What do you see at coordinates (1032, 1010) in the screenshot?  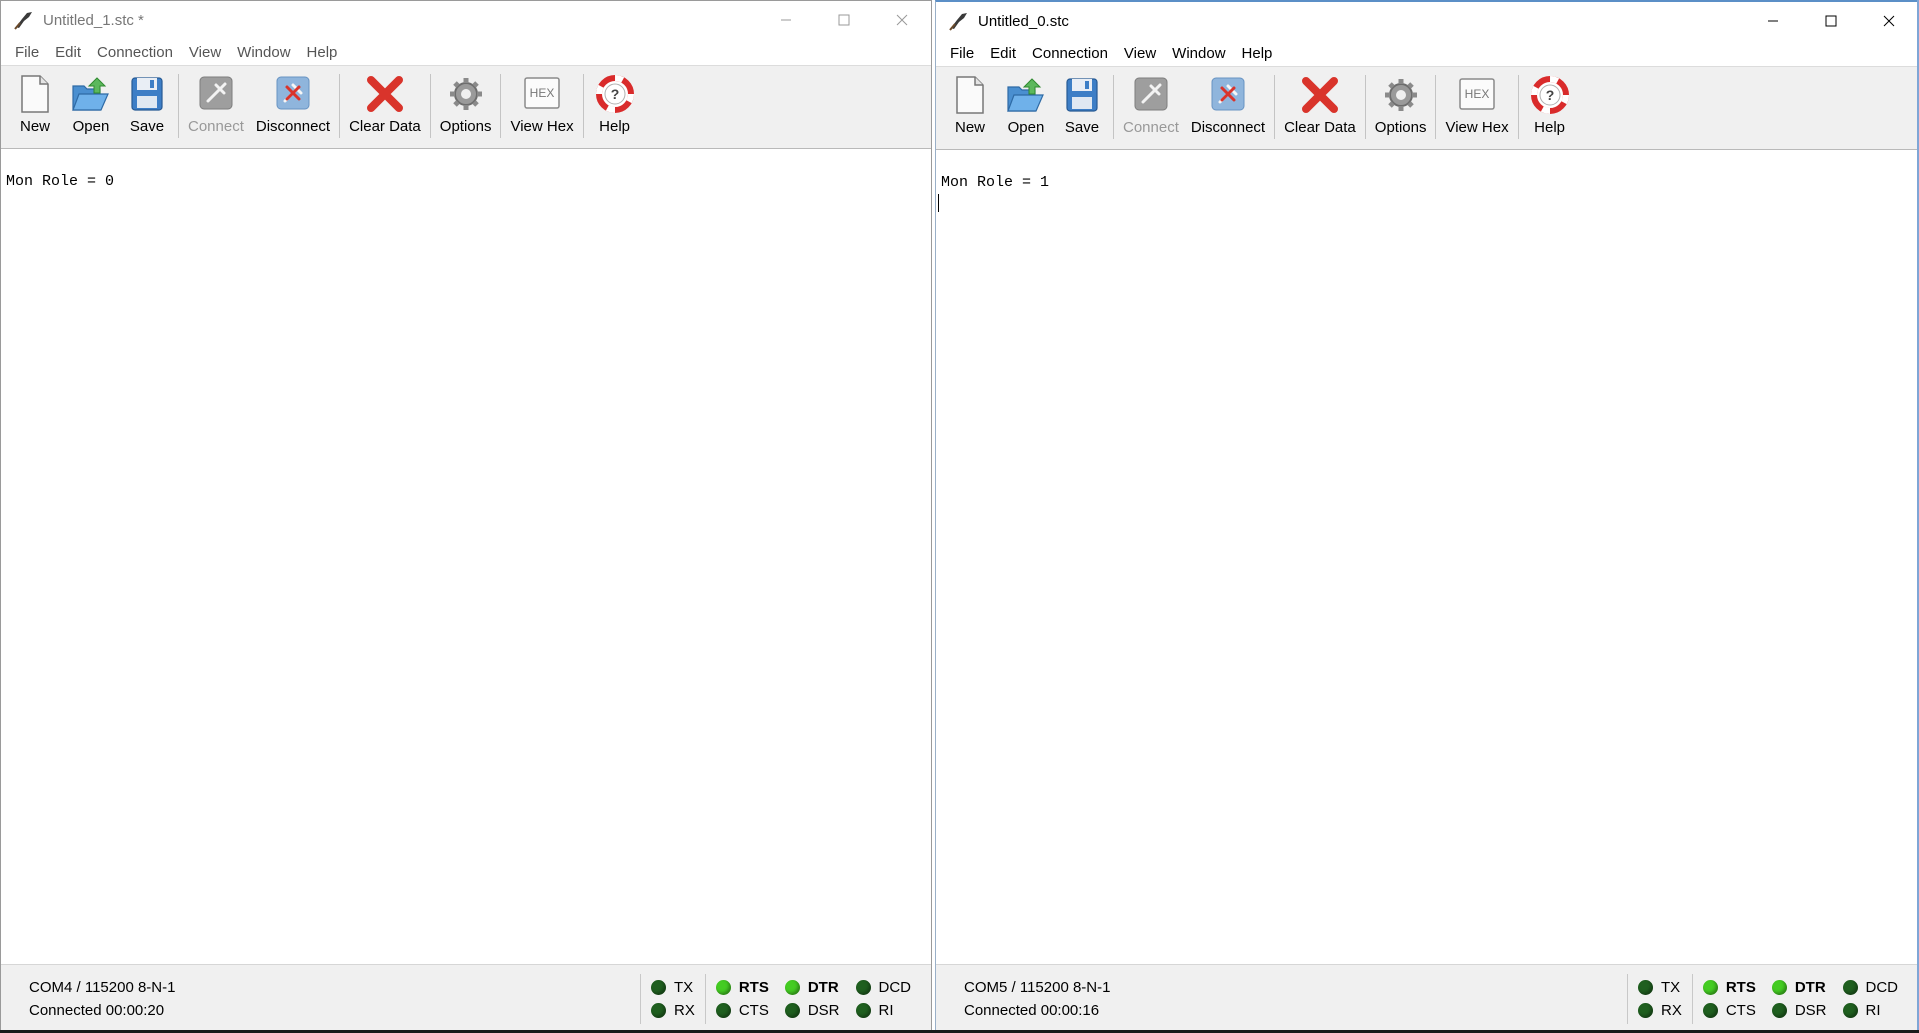 I see `connection-time: Connected 00:00:16` at bounding box center [1032, 1010].